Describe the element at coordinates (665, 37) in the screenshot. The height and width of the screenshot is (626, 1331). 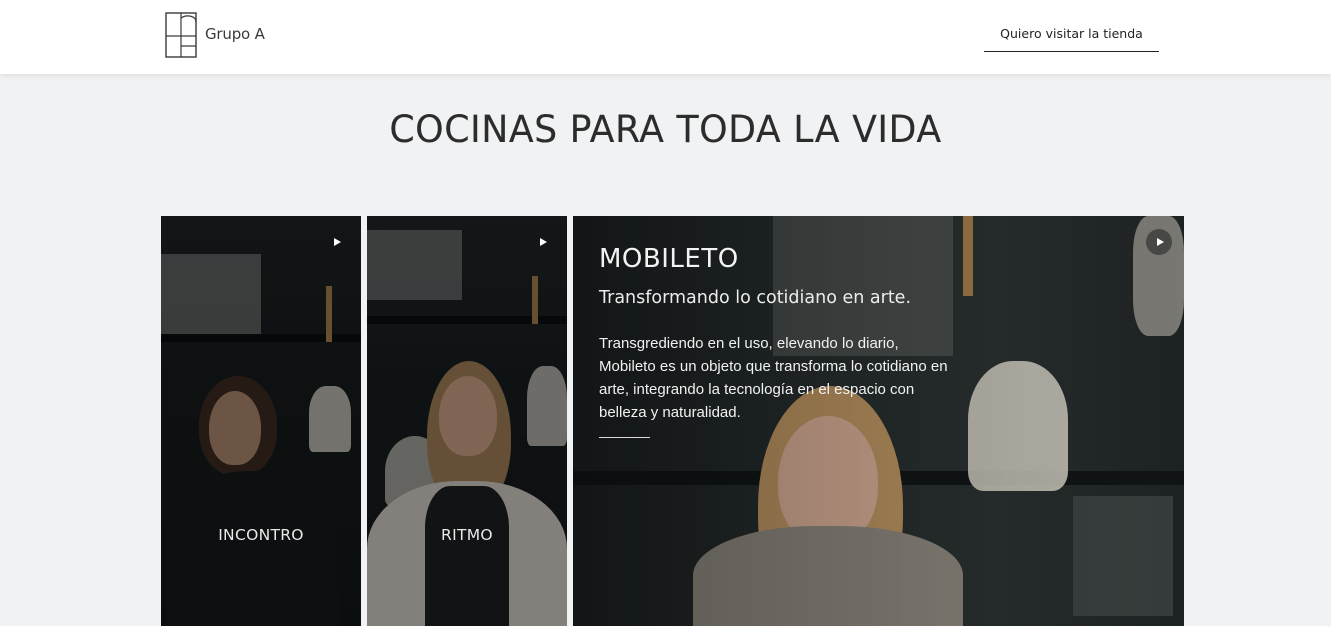
I see `site-header: Grupo A Quiero visitar la tienda` at that location.